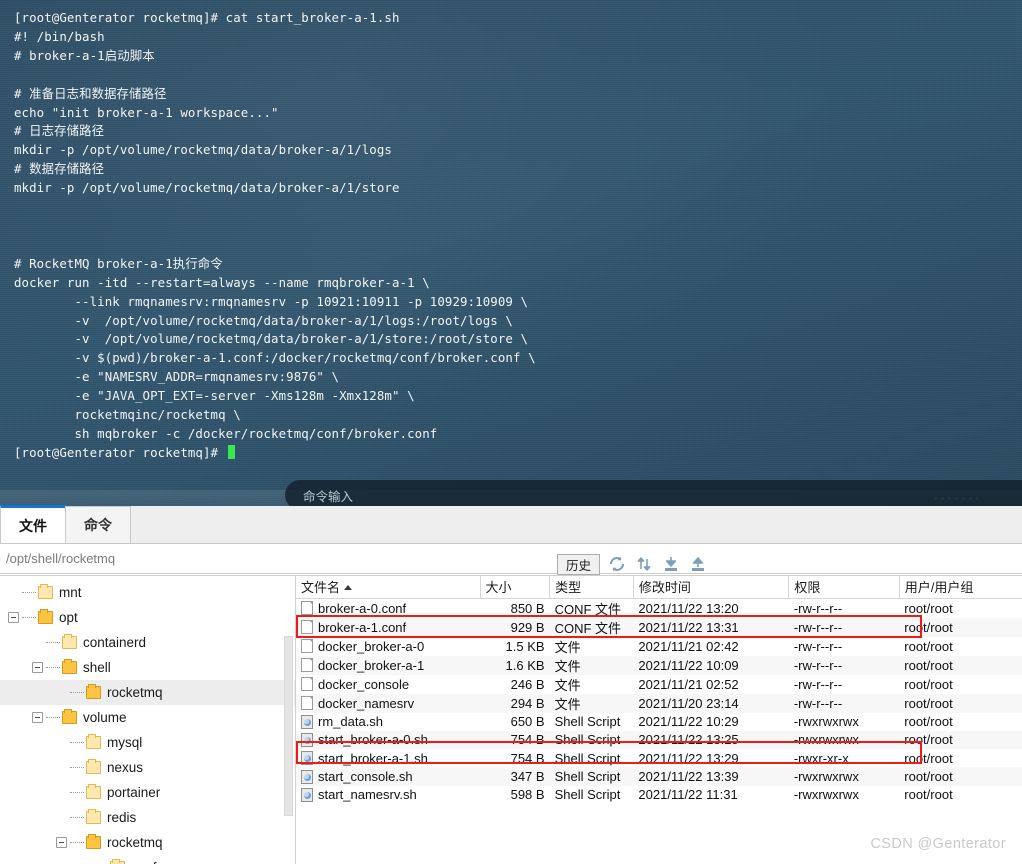  I want to click on cell-modified: 2021/11/22 13:20, so click(688, 608).